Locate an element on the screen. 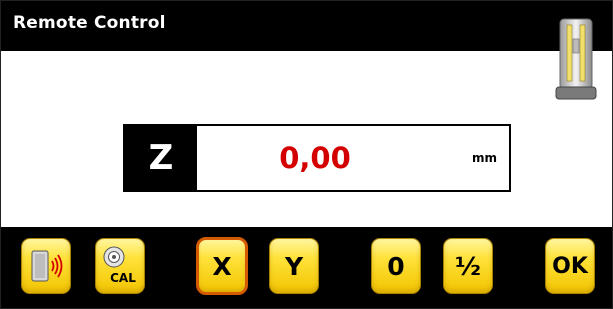 Image resolution: width=613 pixels, height=309 pixels. cal-label: CAL is located at coordinates (123, 278).